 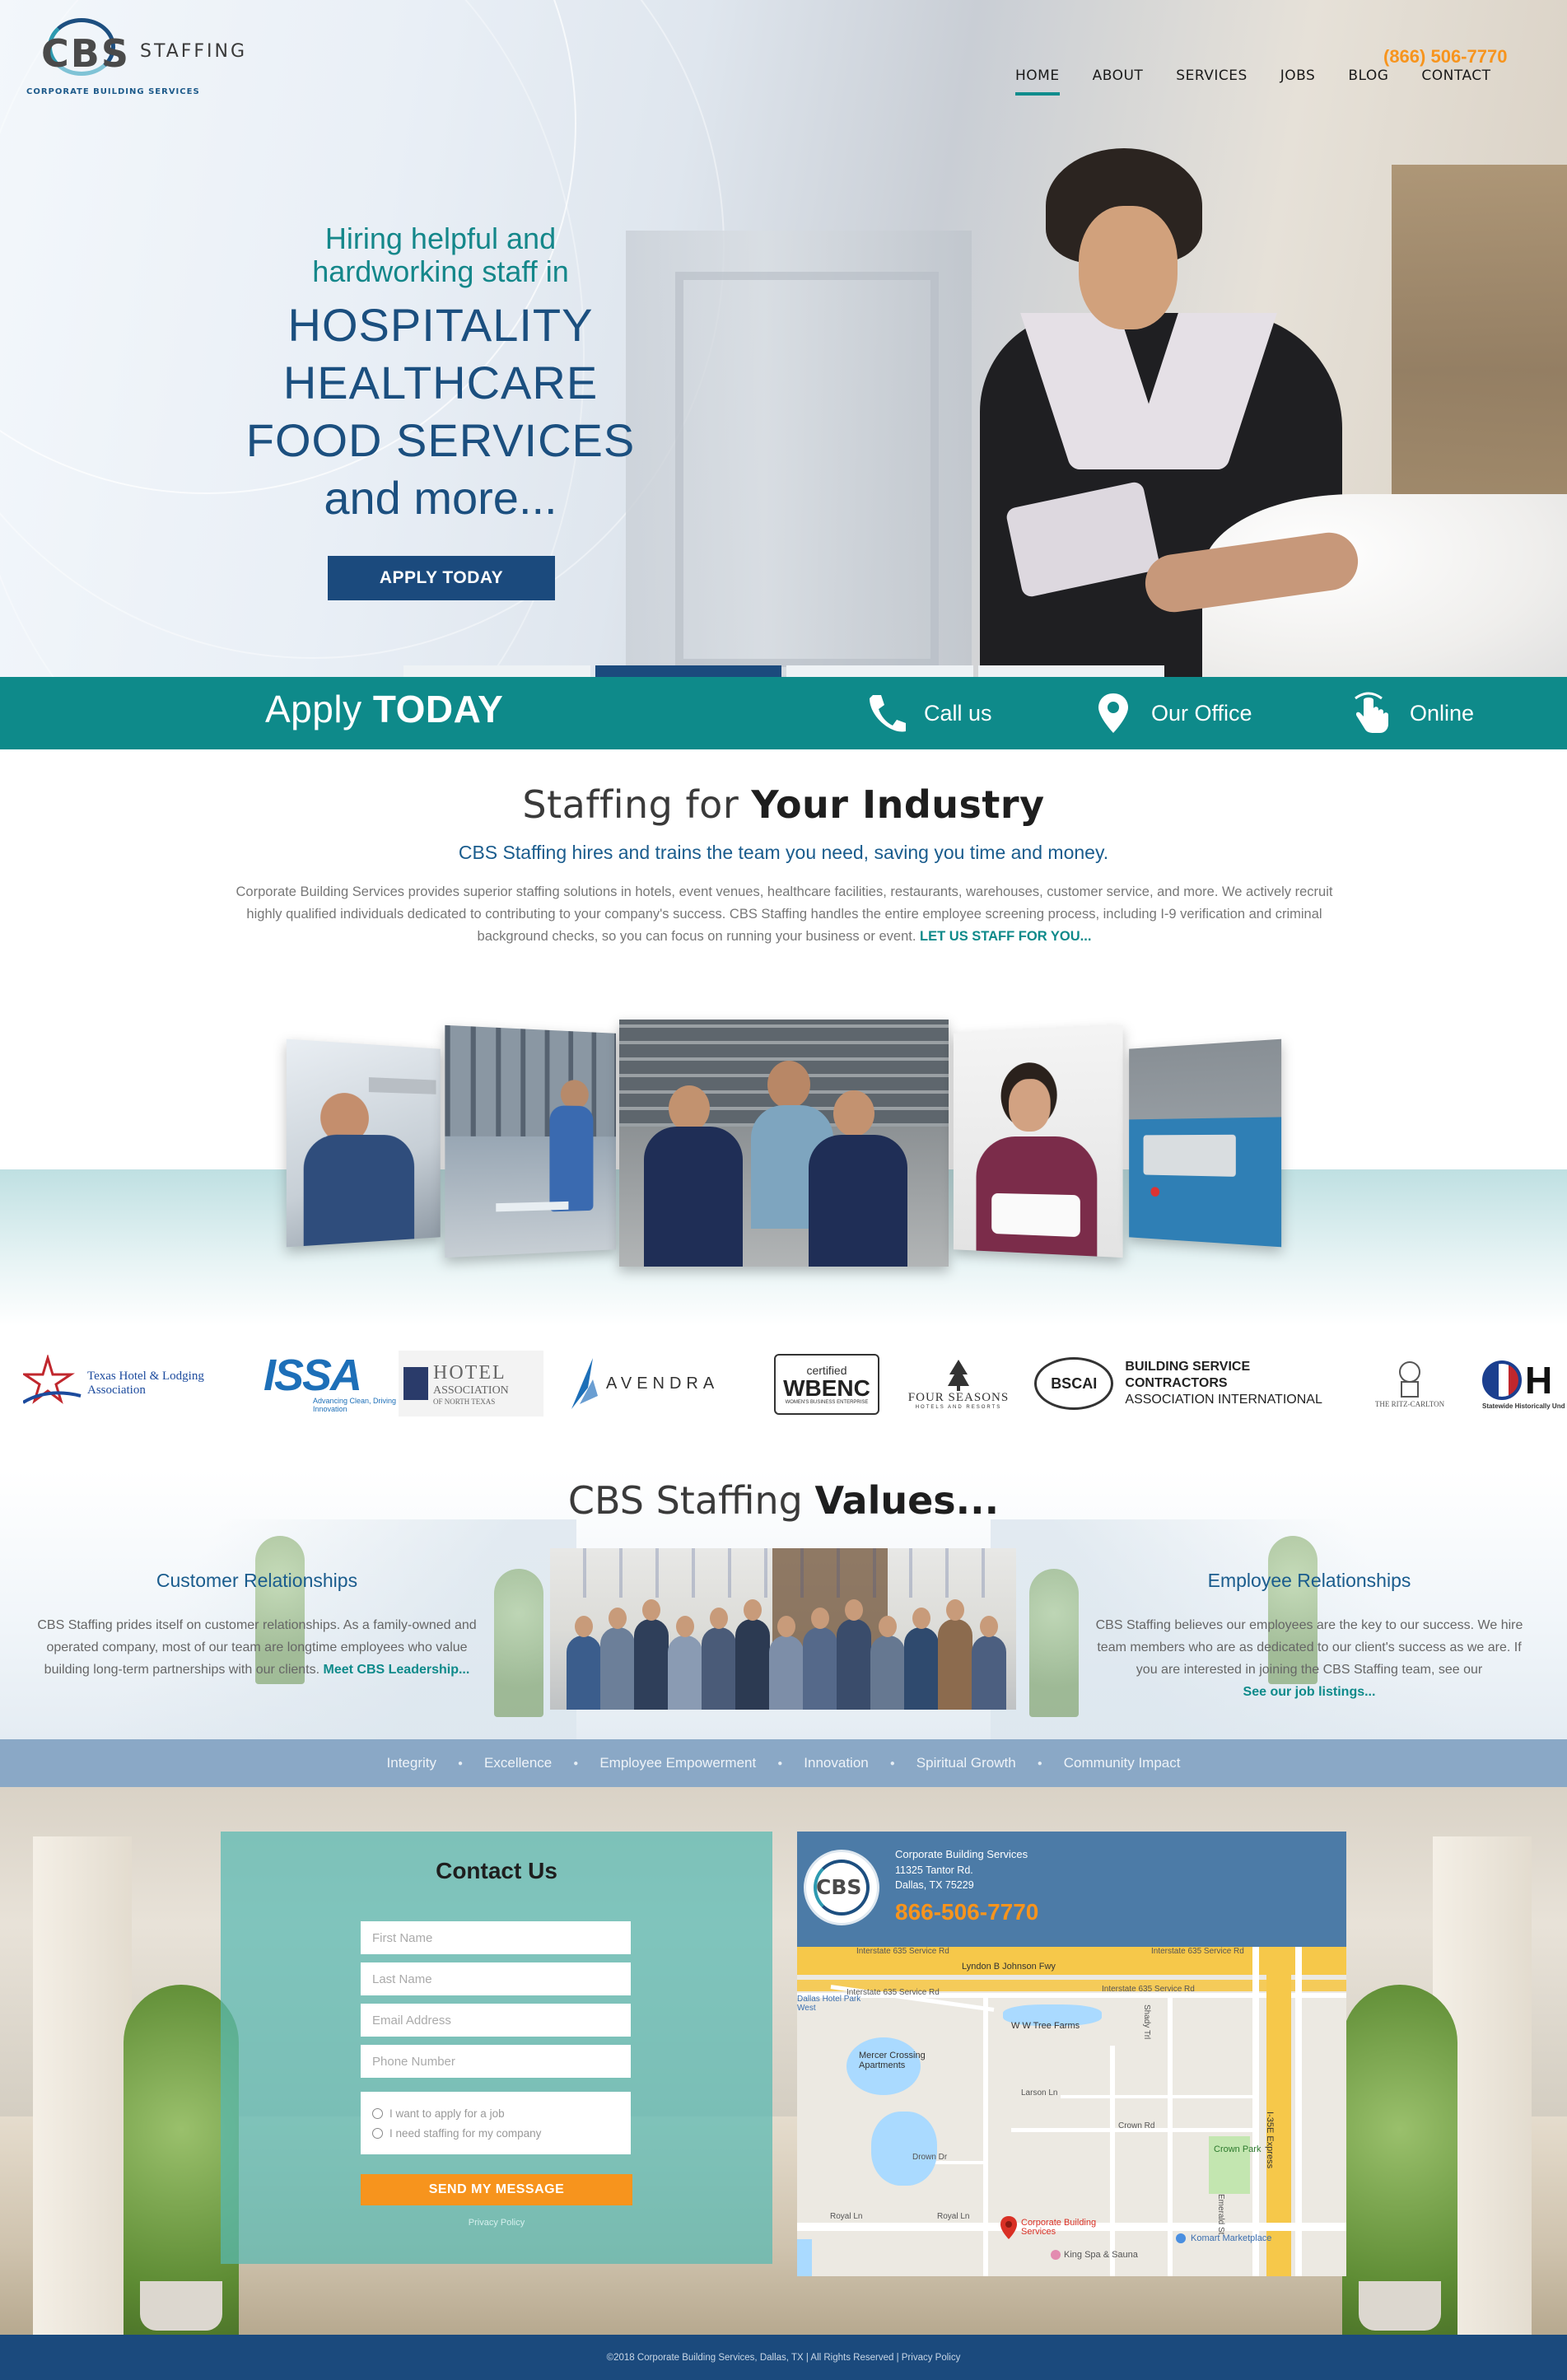 I want to click on map-label: Komart Marketplace, so click(x=1231, y=2238).